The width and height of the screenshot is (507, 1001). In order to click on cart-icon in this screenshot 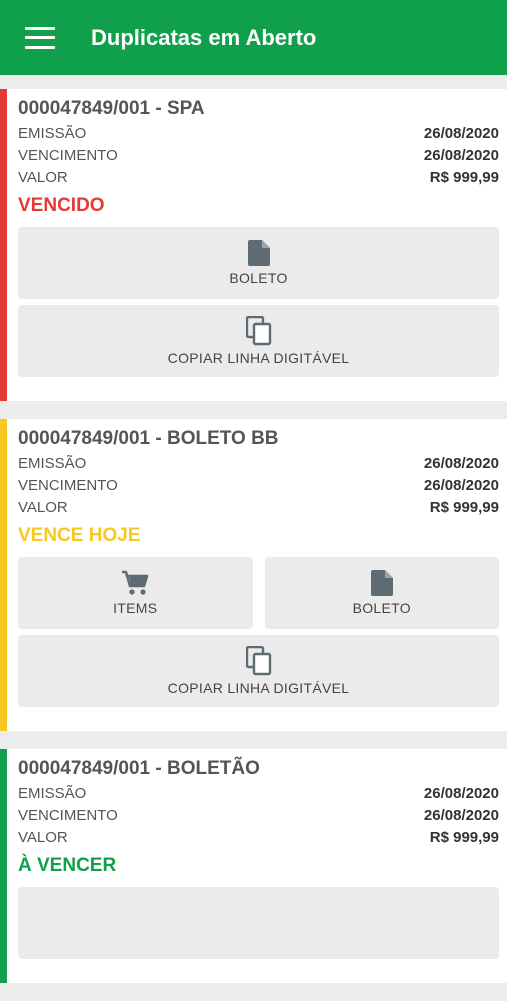, I will do `click(135, 582)`.